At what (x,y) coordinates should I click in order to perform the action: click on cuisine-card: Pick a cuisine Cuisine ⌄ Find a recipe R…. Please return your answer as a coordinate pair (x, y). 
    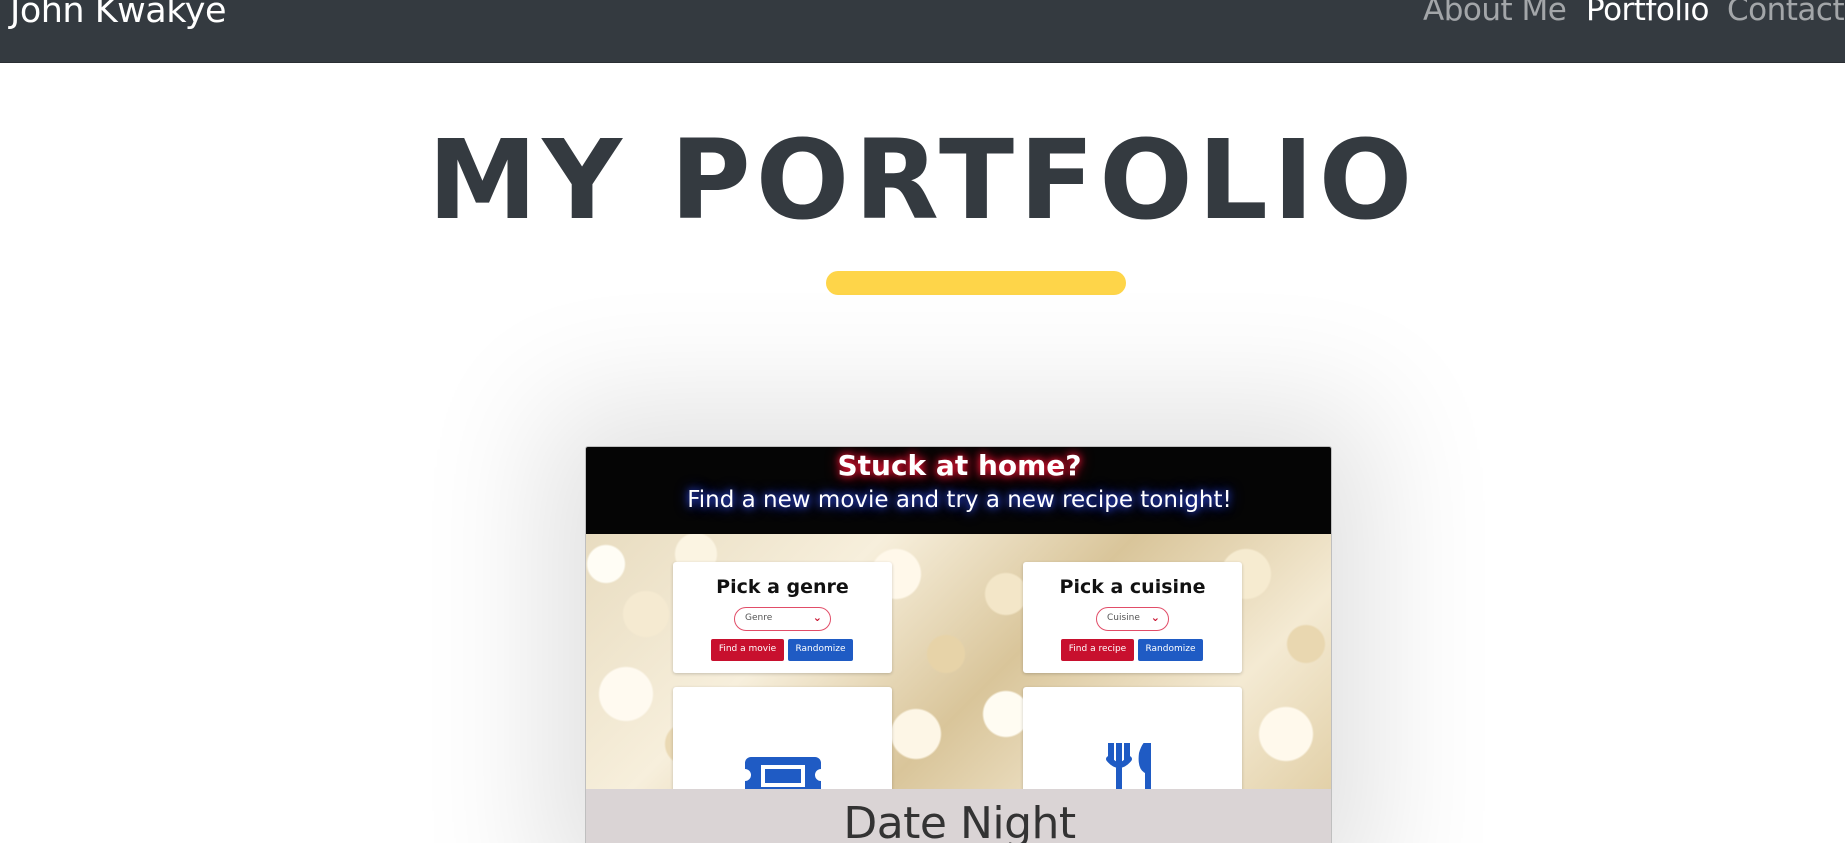
    Looking at the image, I should click on (1132, 617).